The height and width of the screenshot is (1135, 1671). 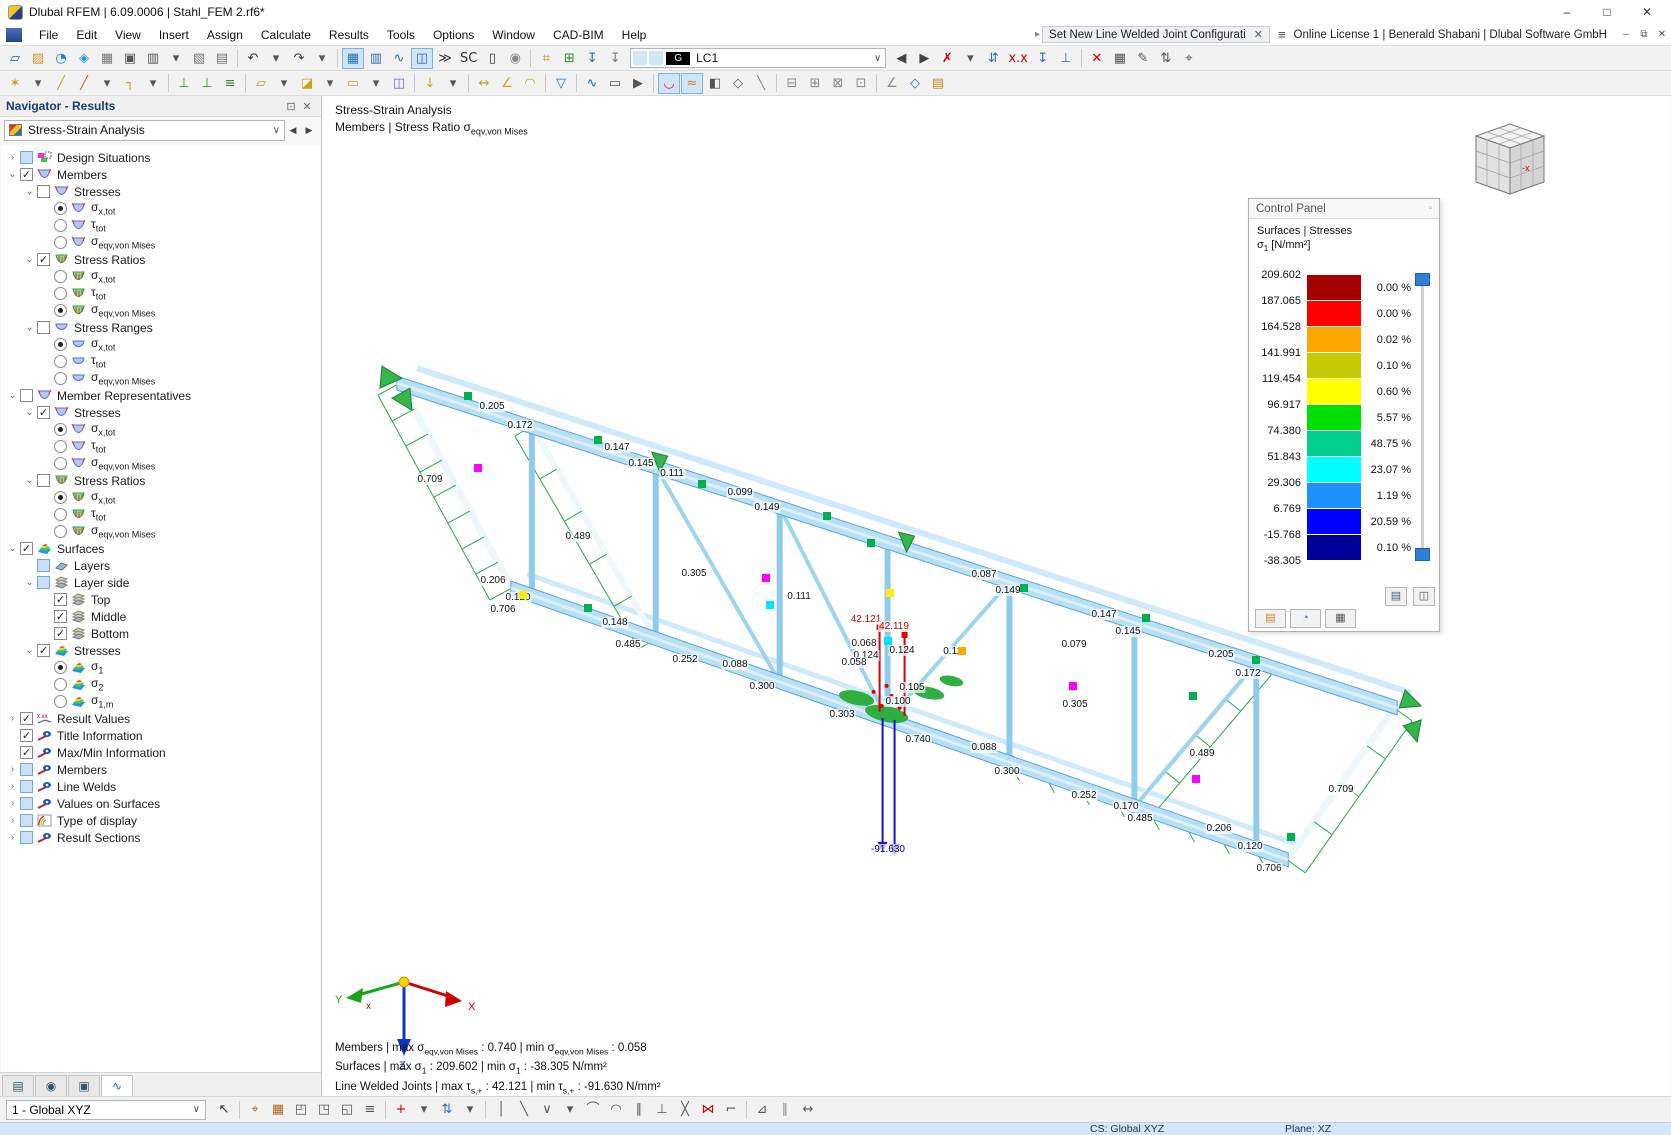 I want to click on dimension-arc-button: ◠, so click(x=530, y=83).